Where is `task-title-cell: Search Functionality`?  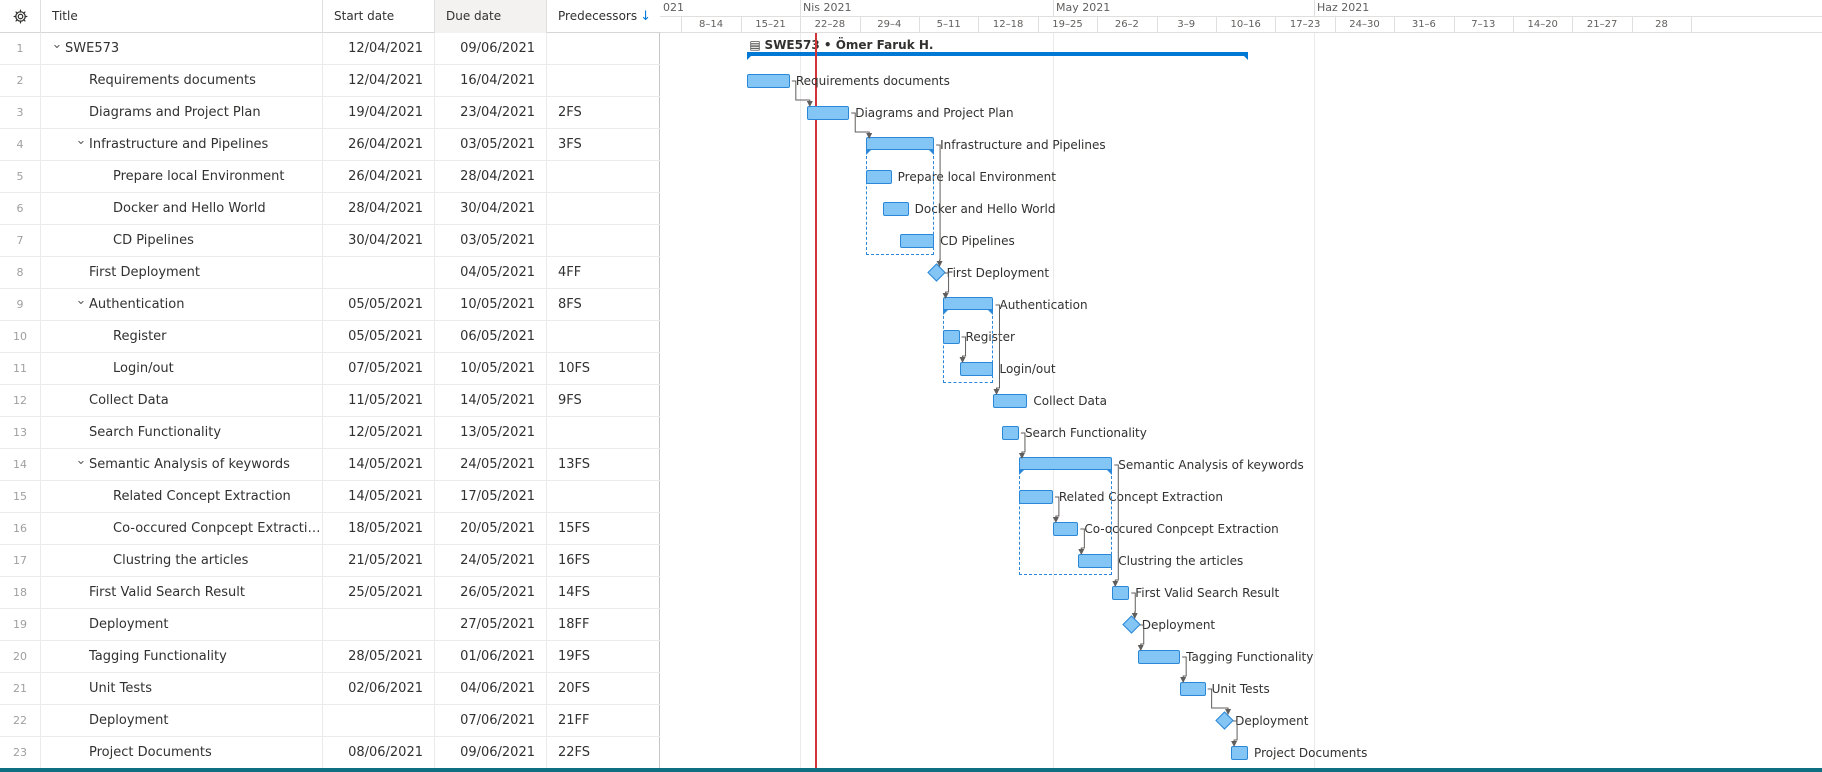 task-title-cell: Search Functionality is located at coordinates (182, 433).